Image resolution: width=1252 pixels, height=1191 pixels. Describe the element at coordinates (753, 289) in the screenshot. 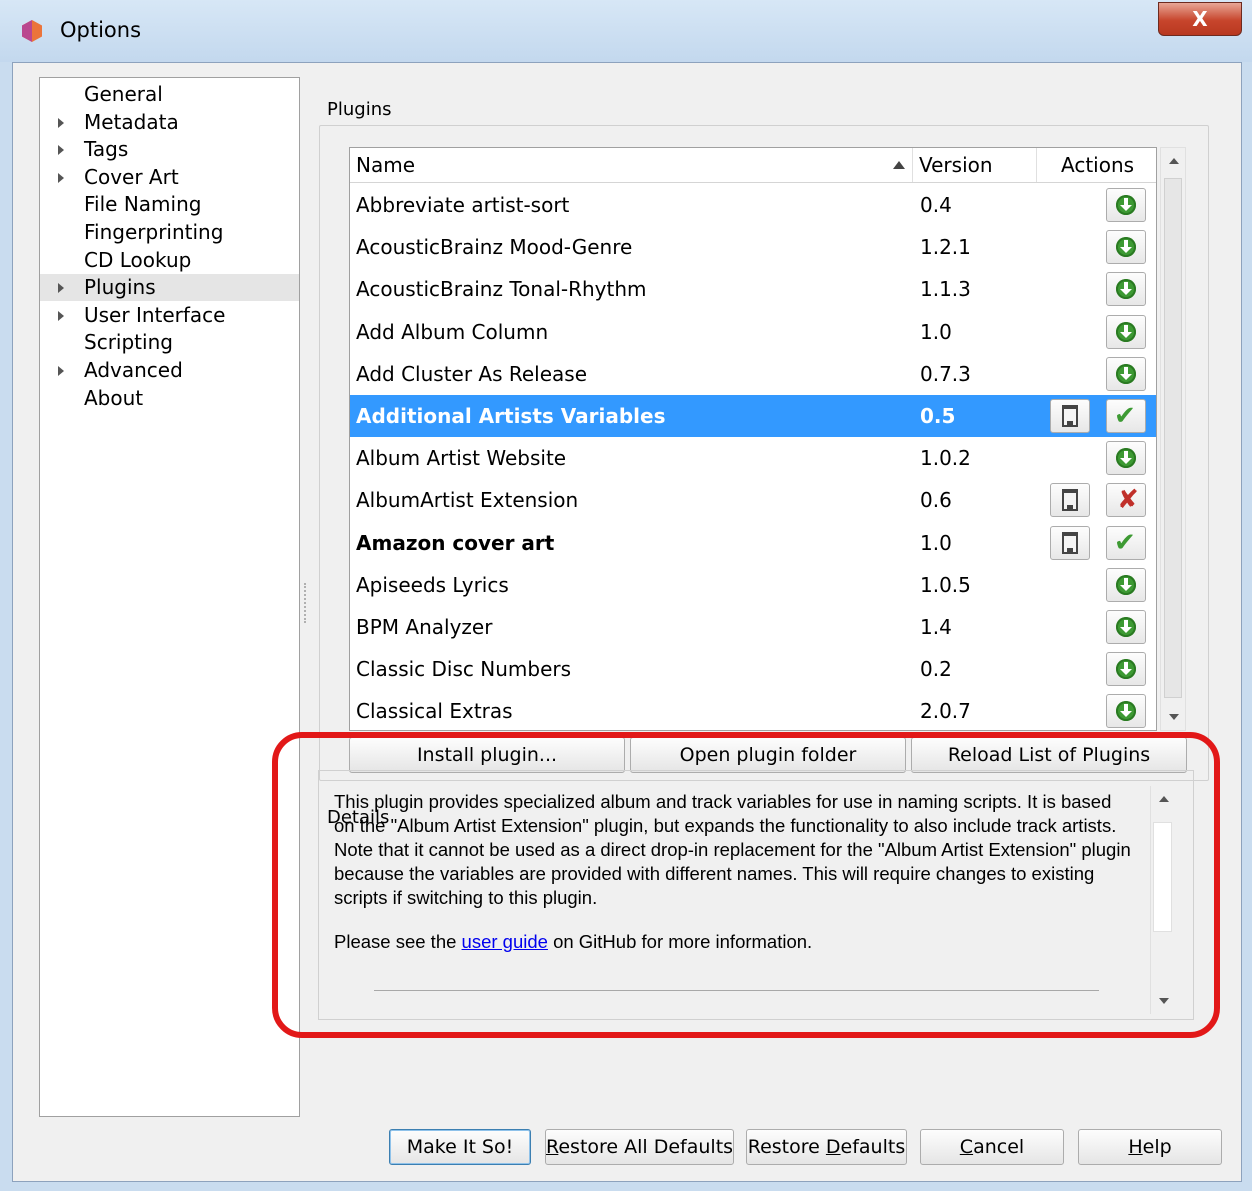

I see `plugin-row: AcousticBrainz Tonal-Rhythm 1.1.3` at that location.